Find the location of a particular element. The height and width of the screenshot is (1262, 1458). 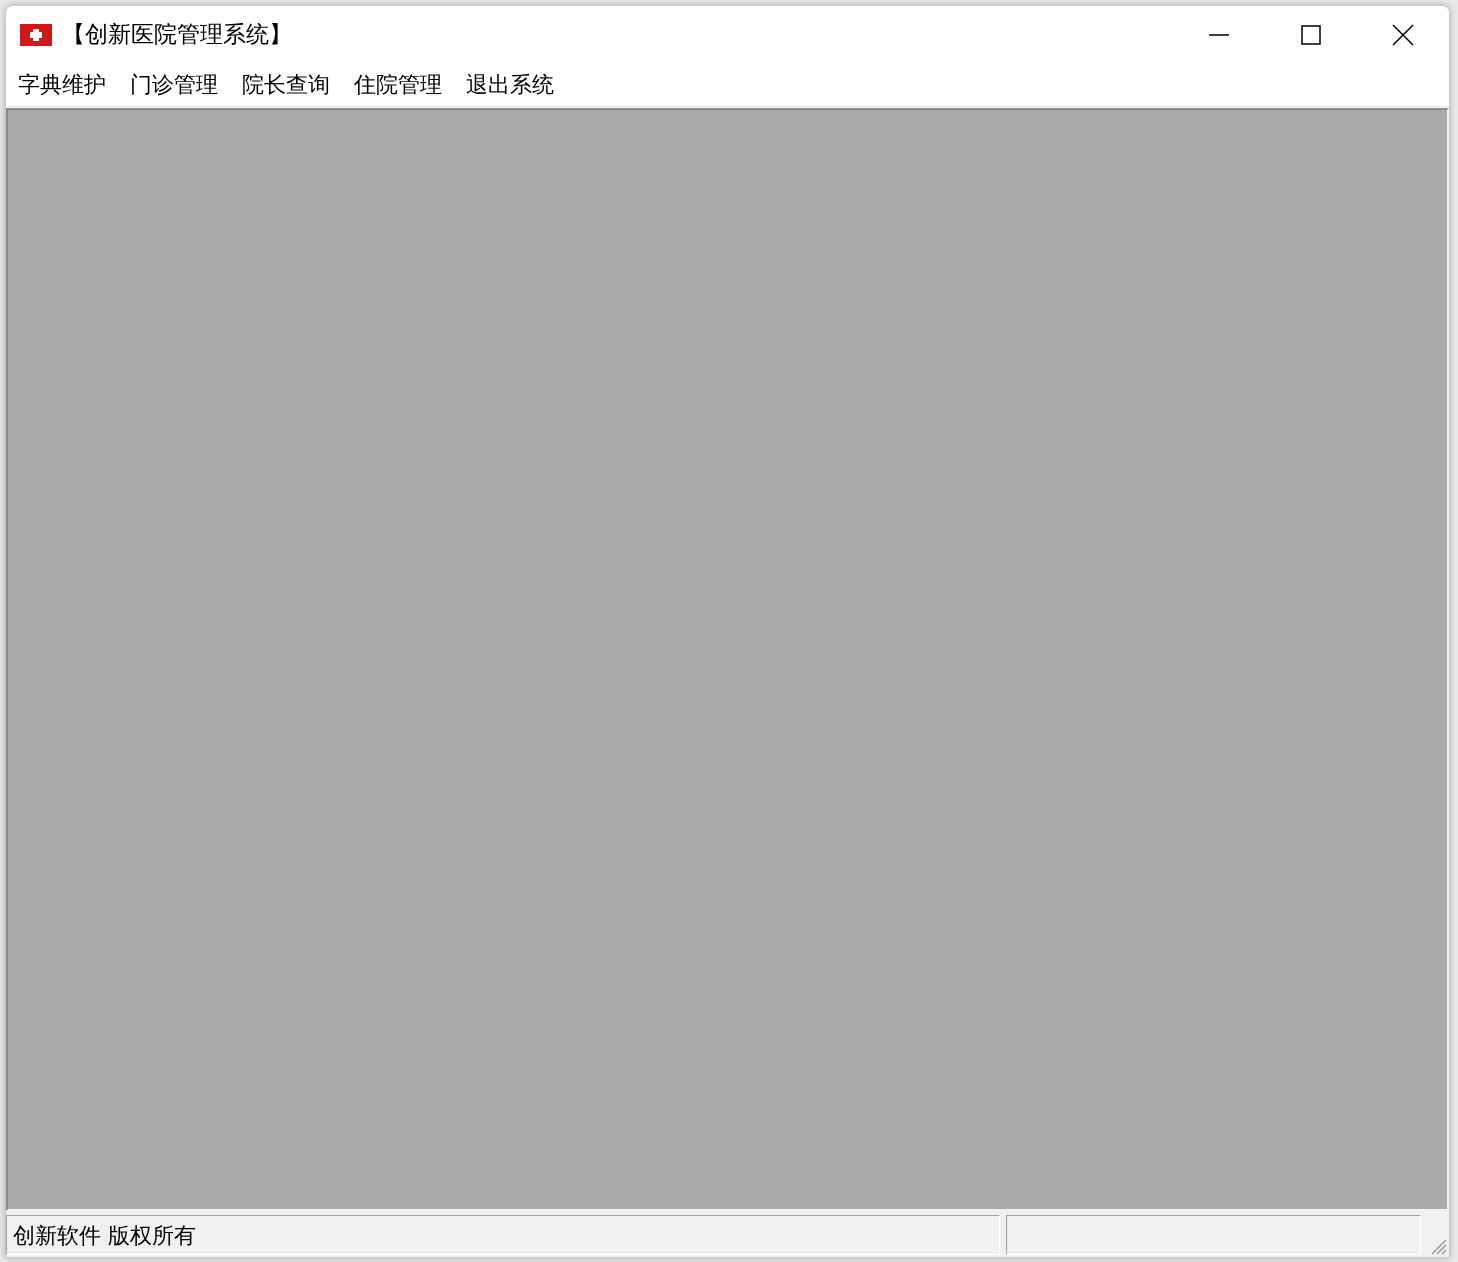

window-title: 【创新医院管理系统】 is located at coordinates (177, 35).